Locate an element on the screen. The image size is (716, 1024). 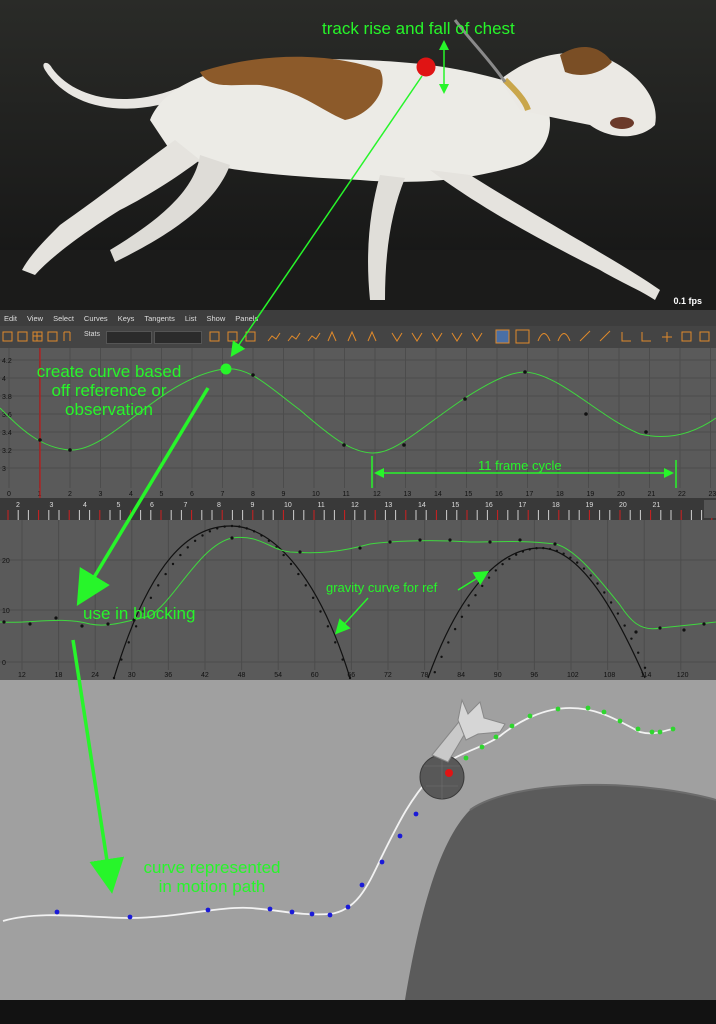
menu-curves: Curves is located at coordinates (96, 318).